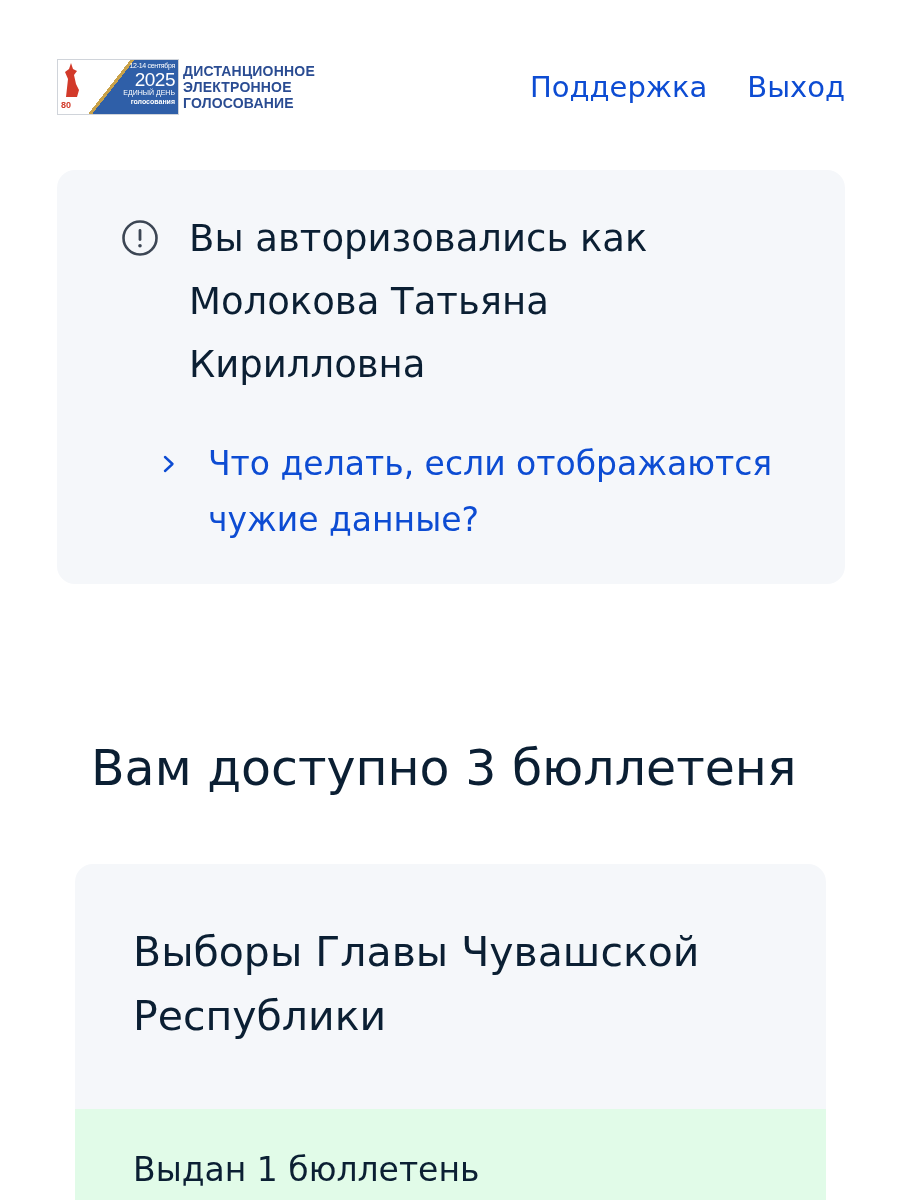 The image size is (901, 1200). What do you see at coordinates (71, 80) in the screenshot?
I see `statue-icon` at bounding box center [71, 80].